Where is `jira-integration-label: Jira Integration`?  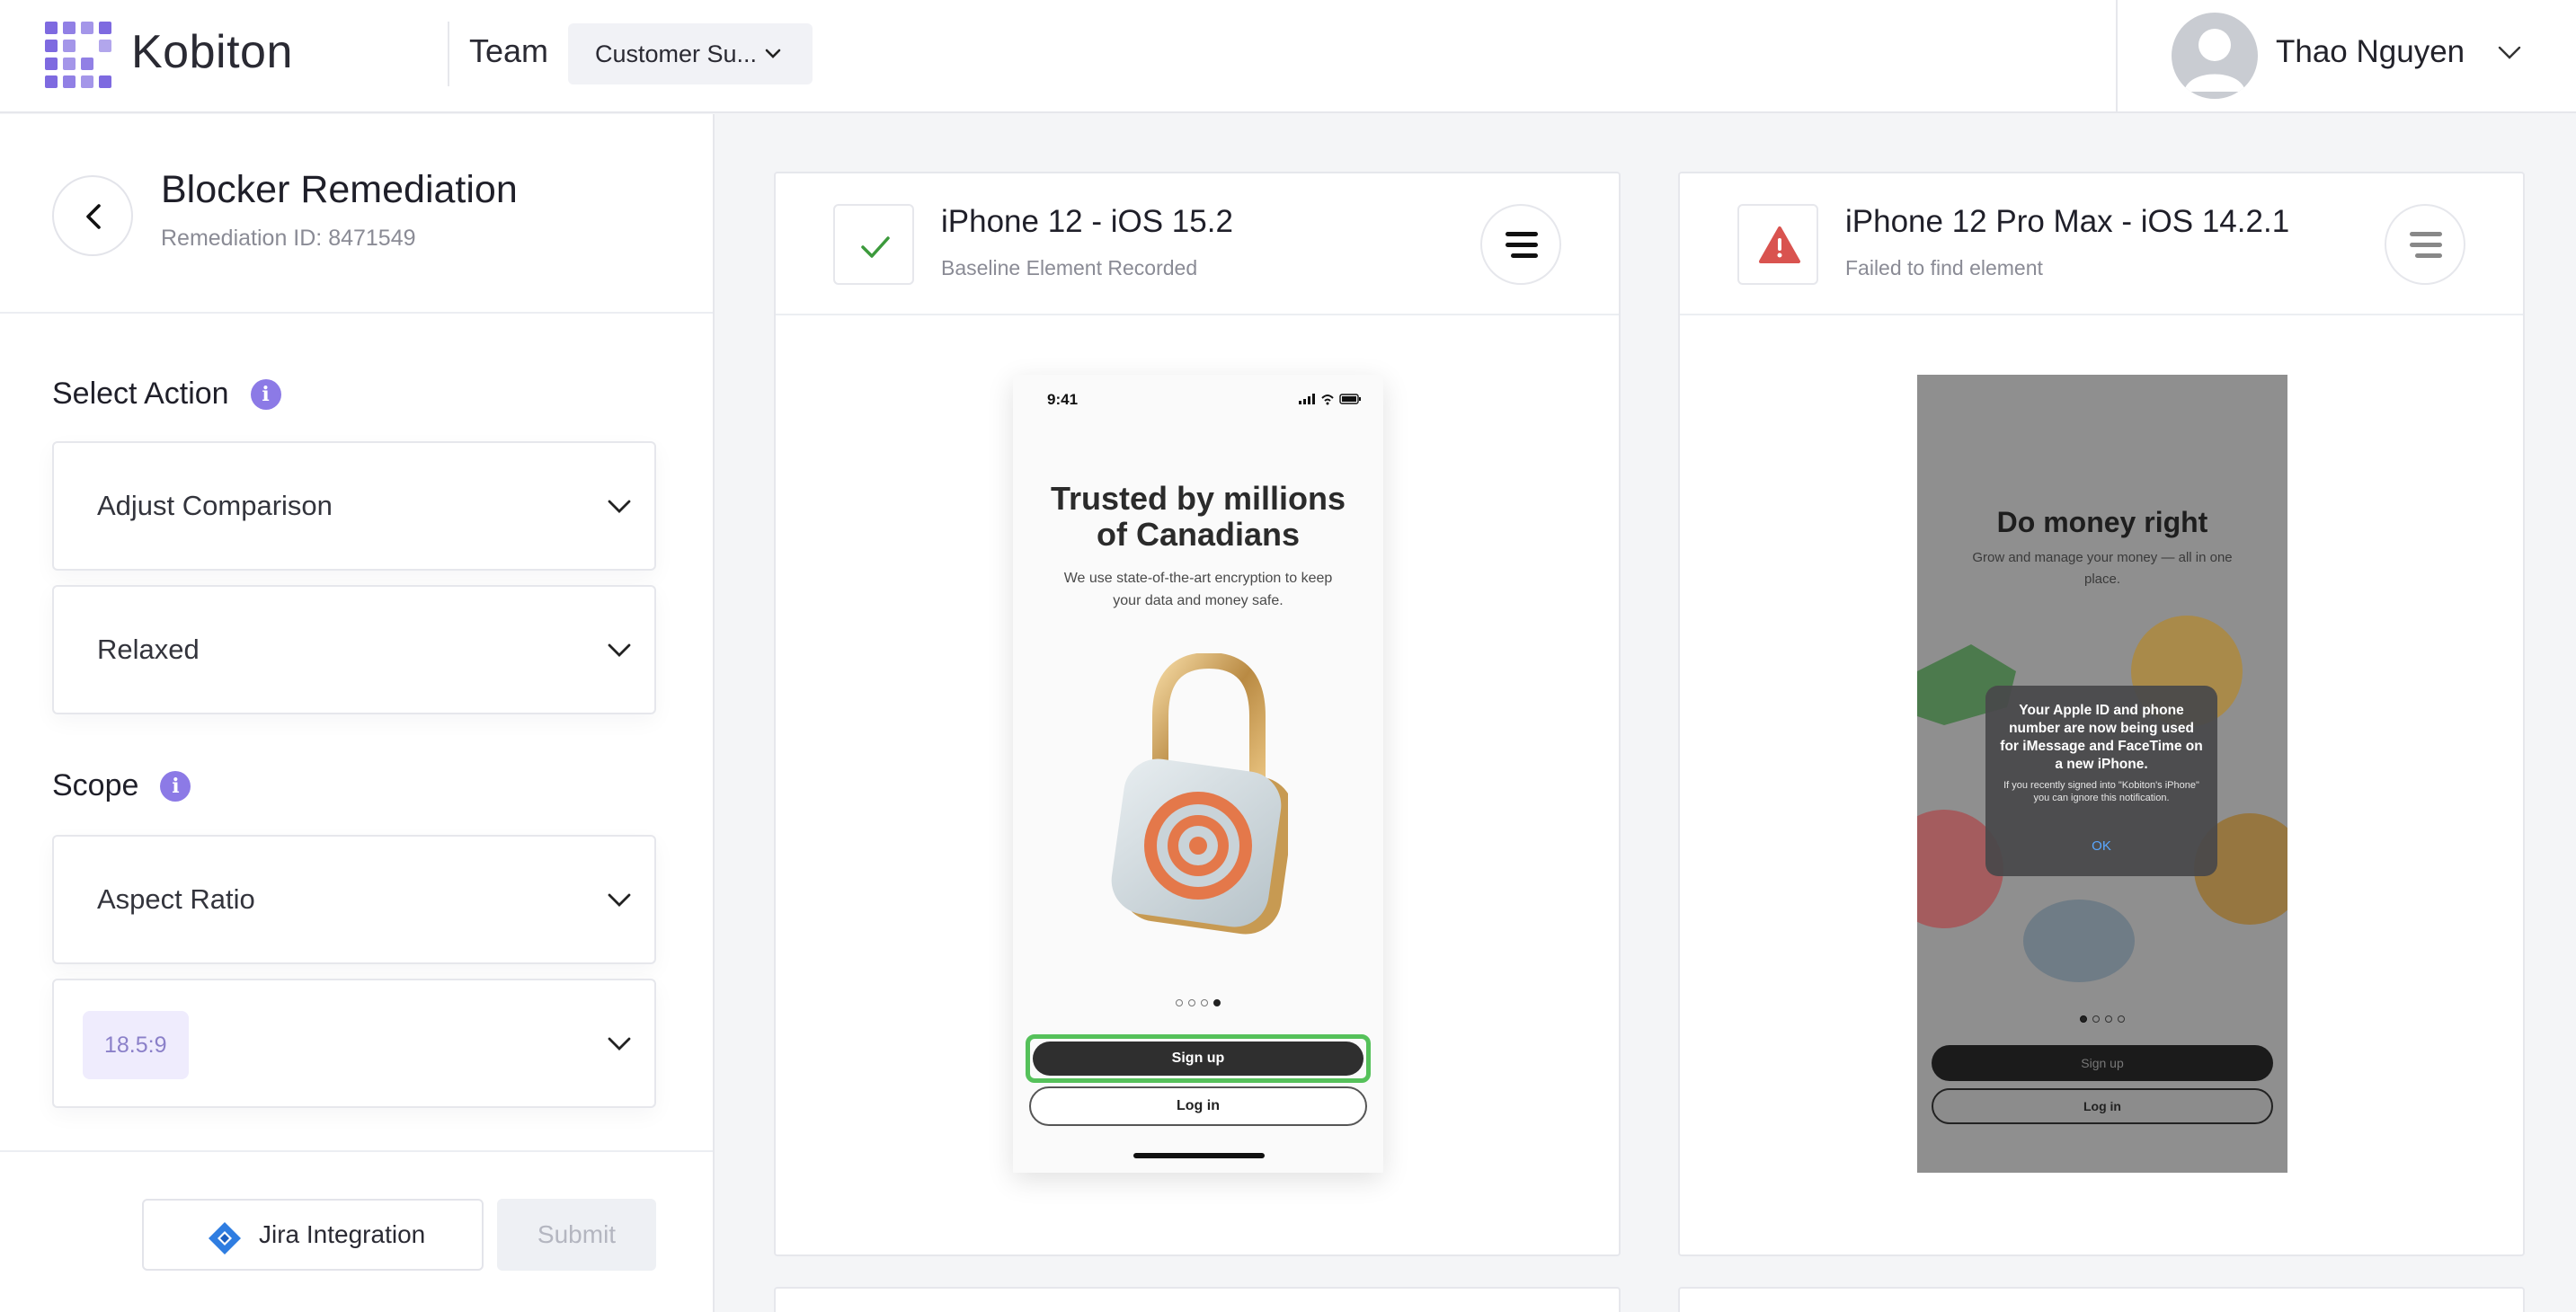
jira-integration-label: Jira Integration is located at coordinates (342, 1234).